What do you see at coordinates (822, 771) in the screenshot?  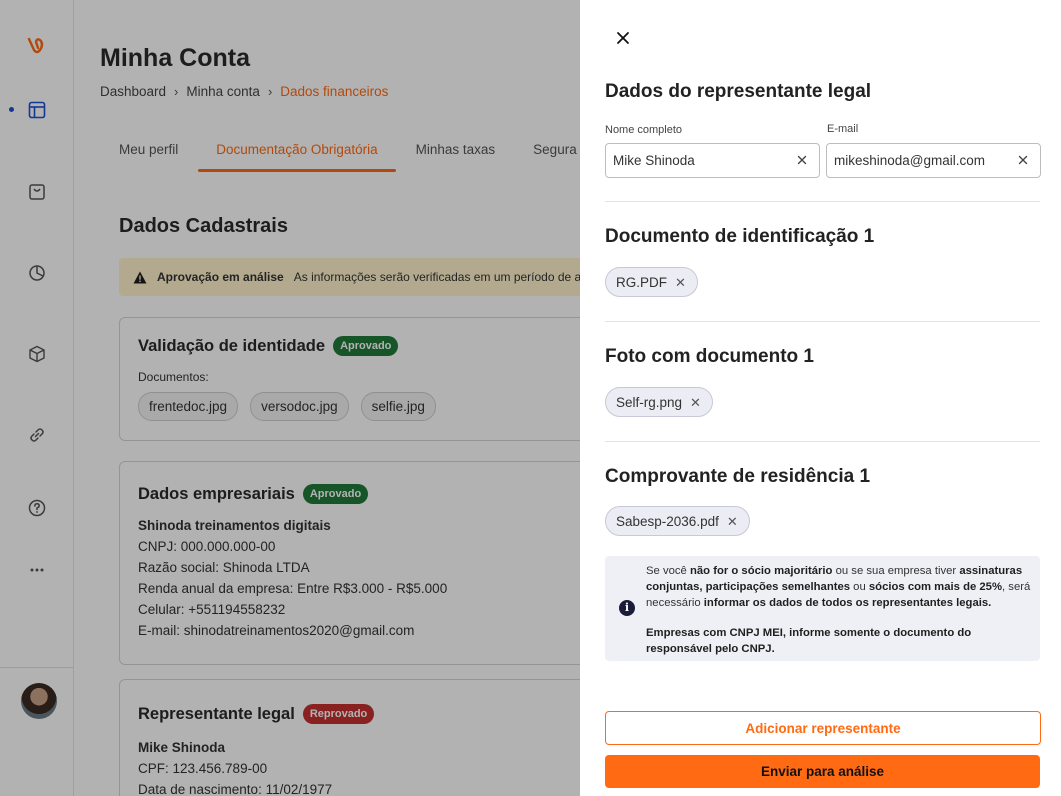 I see `submit-for-review-button: Enviar para análise` at bounding box center [822, 771].